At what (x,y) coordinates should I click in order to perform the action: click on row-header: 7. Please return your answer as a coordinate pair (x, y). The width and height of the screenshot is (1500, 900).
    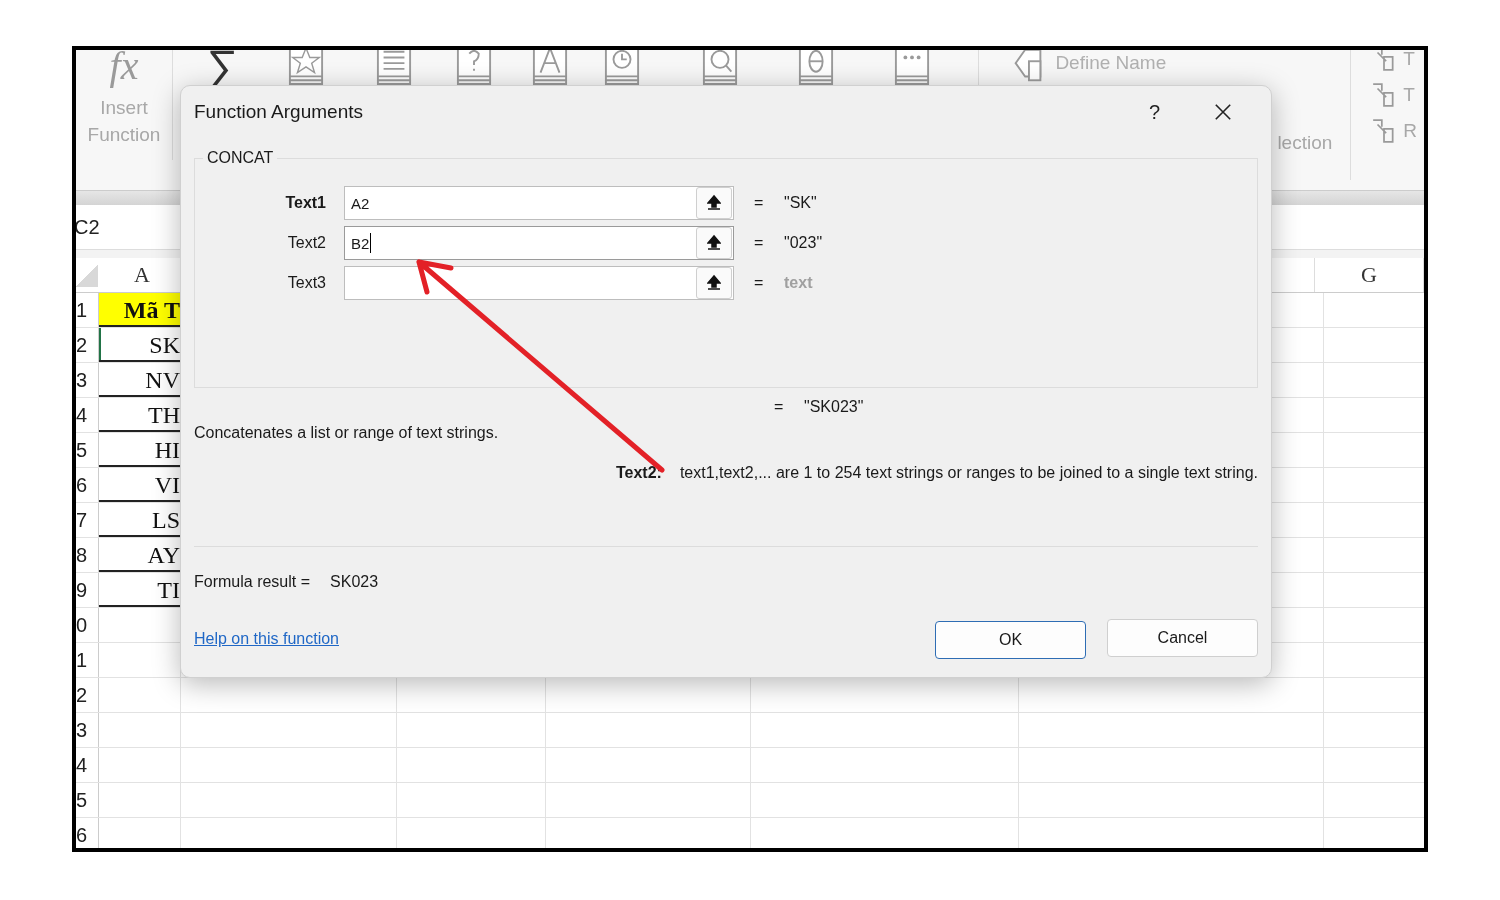
    Looking at the image, I should click on (87, 520).